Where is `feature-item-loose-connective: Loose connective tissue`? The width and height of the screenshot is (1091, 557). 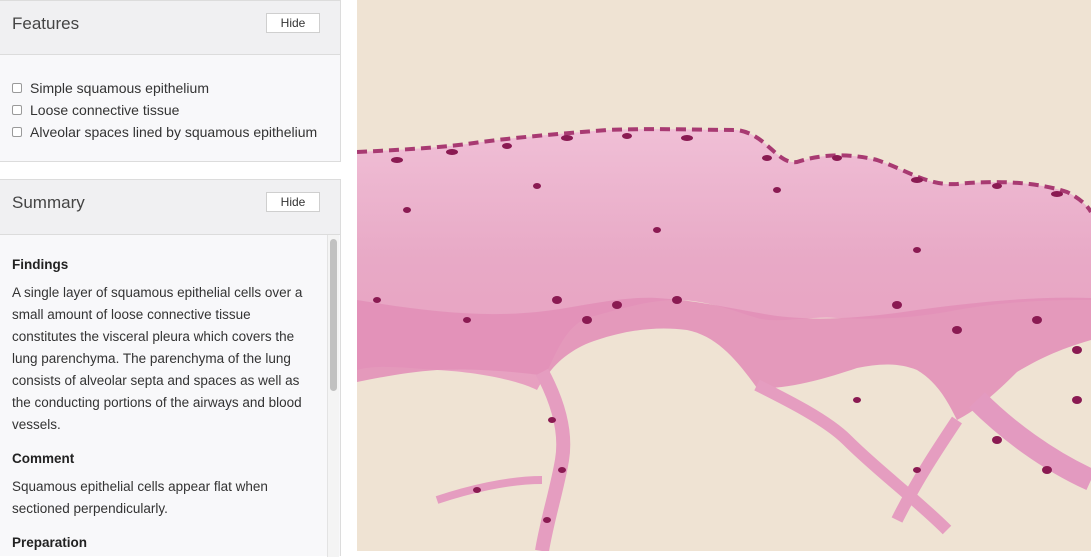 feature-item-loose-connective: Loose connective tissue is located at coordinates (164, 110).